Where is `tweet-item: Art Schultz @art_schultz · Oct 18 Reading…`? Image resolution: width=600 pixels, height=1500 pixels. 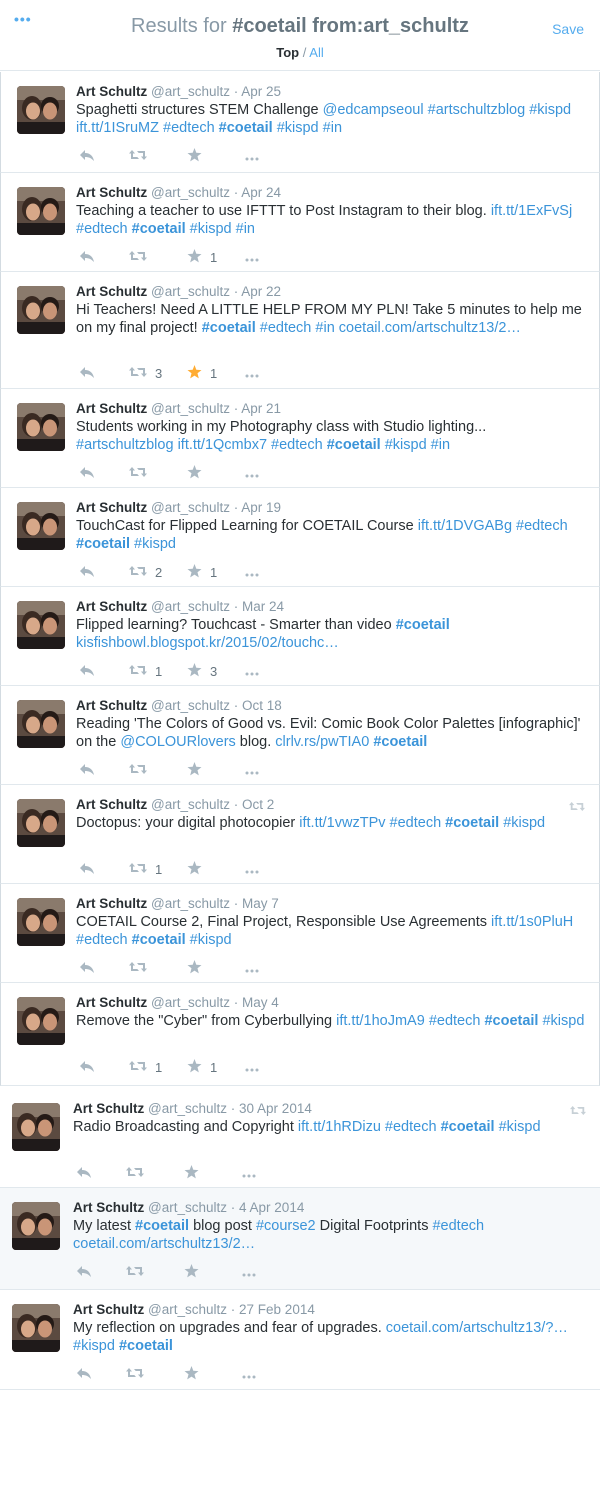
tweet-item: Art Schultz @art_schultz · Oct 18 Reading… is located at coordinates (300, 735).